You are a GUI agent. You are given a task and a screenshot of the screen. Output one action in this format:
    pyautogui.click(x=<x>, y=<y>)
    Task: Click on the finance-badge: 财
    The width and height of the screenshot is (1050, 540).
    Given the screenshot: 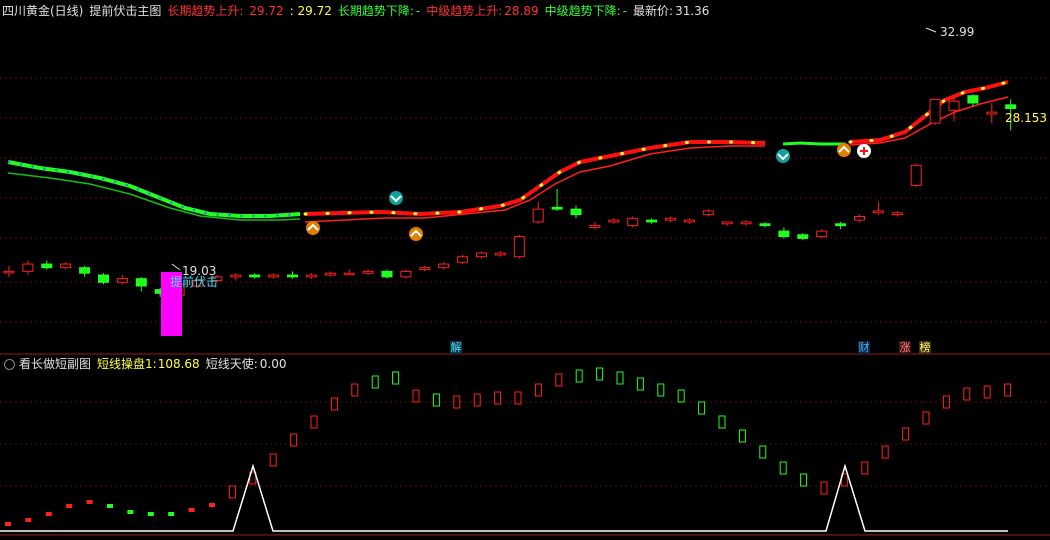 What is the action you would take?
    pyautogui.click(x=864, y=347)
    